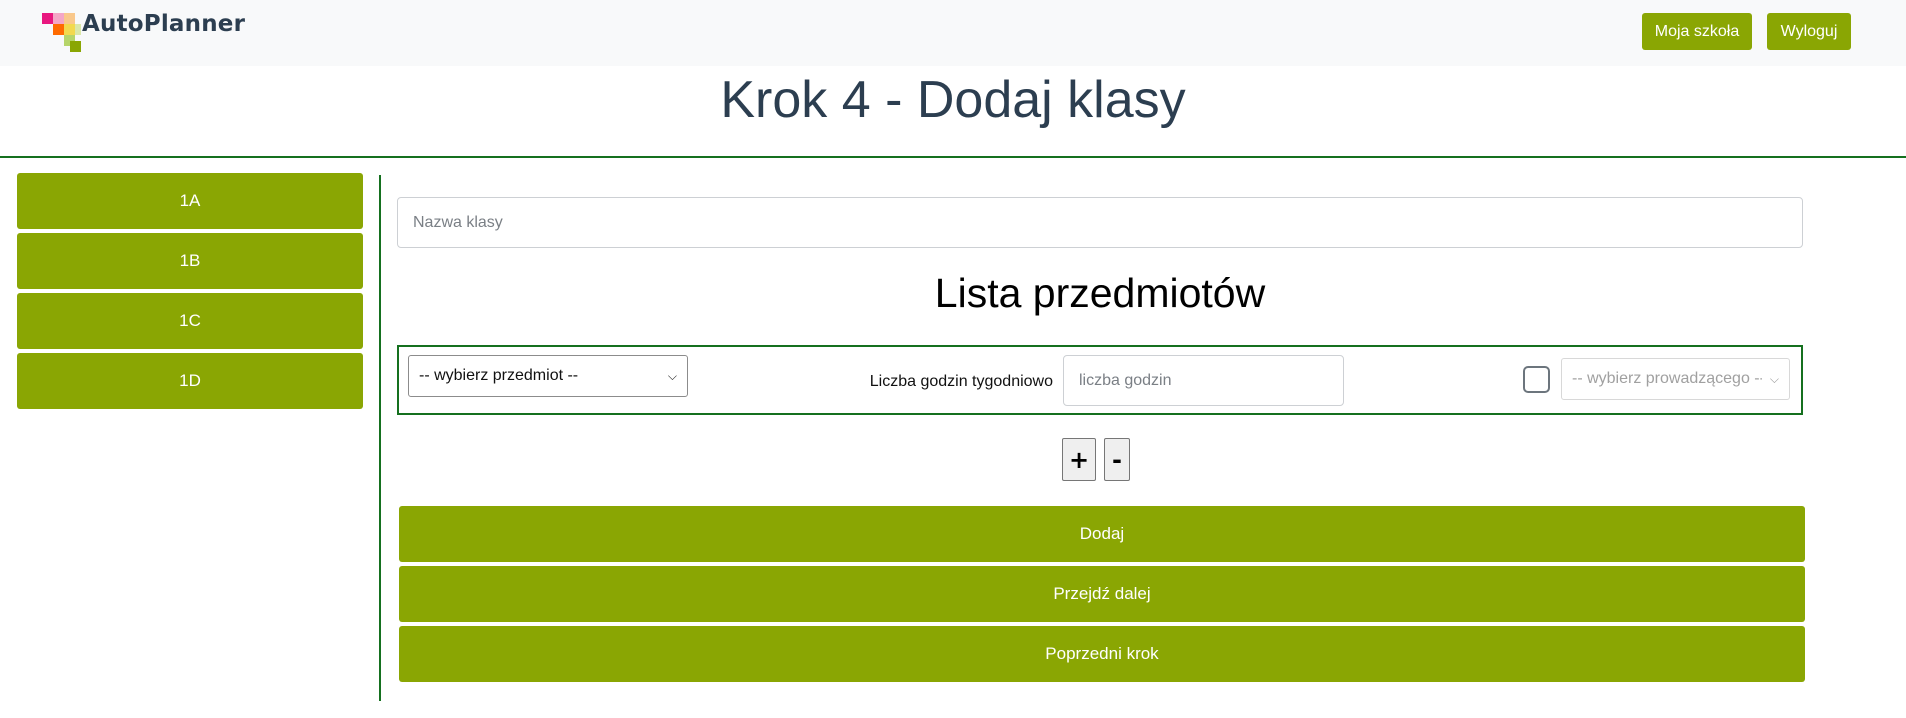 The width and height of the screenshot is (1906, 718). Describe the element at coordinates (1100, 293) in the screenshot. I see `subjects-heading: Lista przedmiotów` at that location.